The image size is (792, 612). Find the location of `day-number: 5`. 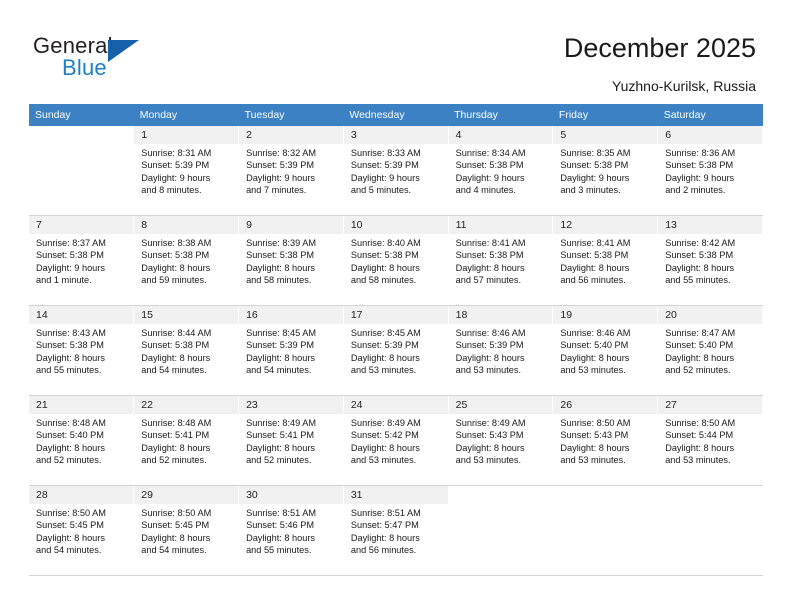

day-number: 5 is located at coordinates (605, 135).